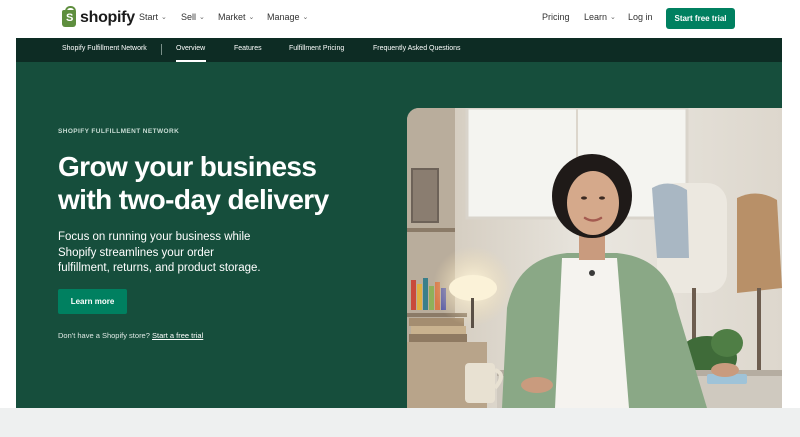  Describe the element at coordinates (316, 48) in the screenshot. I see `tab-fulfillment-pricing: Fulfillment Pricing` at that location.